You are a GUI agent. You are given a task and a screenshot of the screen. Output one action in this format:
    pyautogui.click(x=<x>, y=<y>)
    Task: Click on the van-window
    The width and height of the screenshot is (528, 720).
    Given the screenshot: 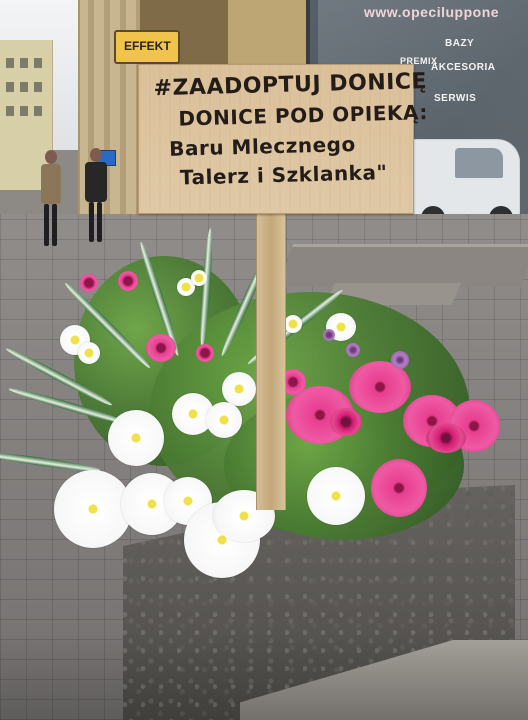 What is the action you would take?
    pyautogui.click(x=479, y=163)
    